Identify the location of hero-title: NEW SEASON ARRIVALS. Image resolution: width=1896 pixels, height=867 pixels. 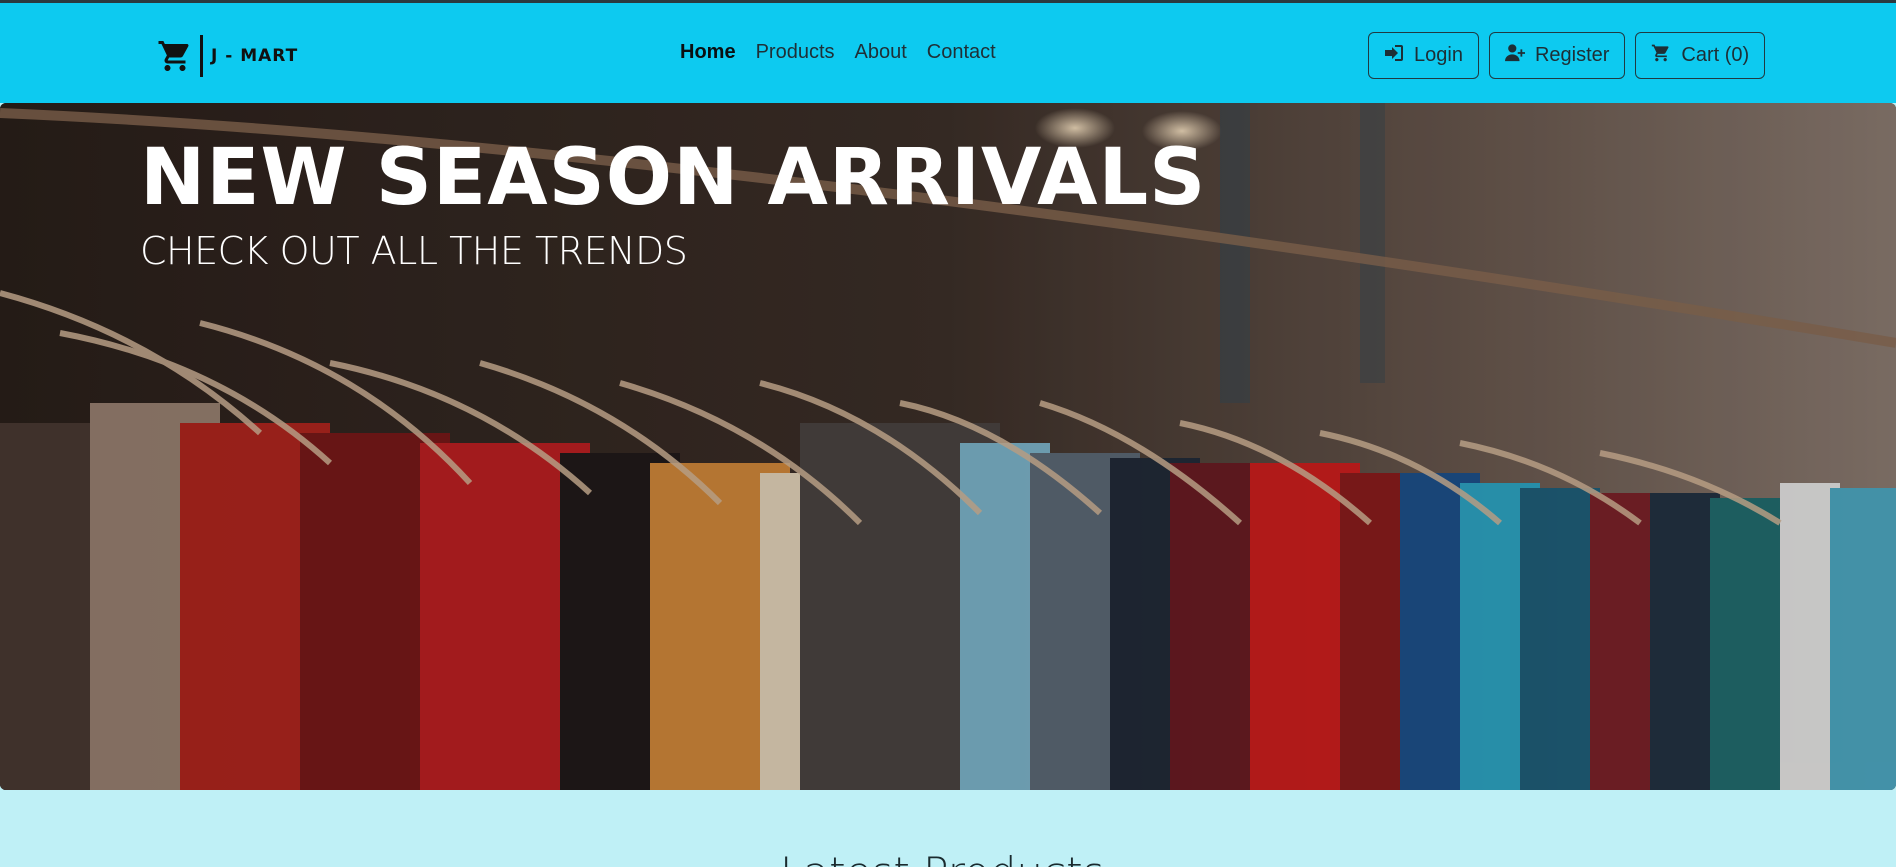
(673, 178).